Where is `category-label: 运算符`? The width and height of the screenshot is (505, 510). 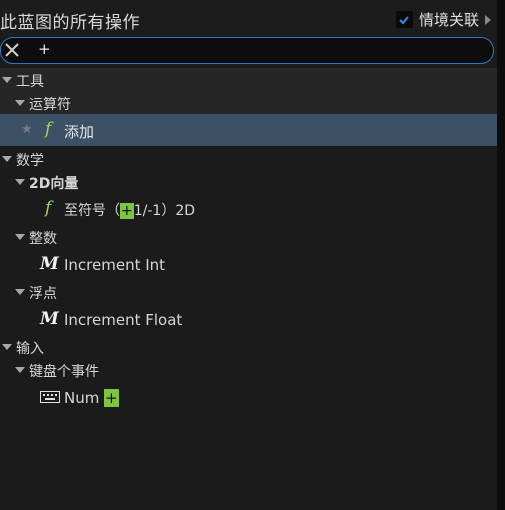 category-label: 运算符 is located at coordinates (50, 105).